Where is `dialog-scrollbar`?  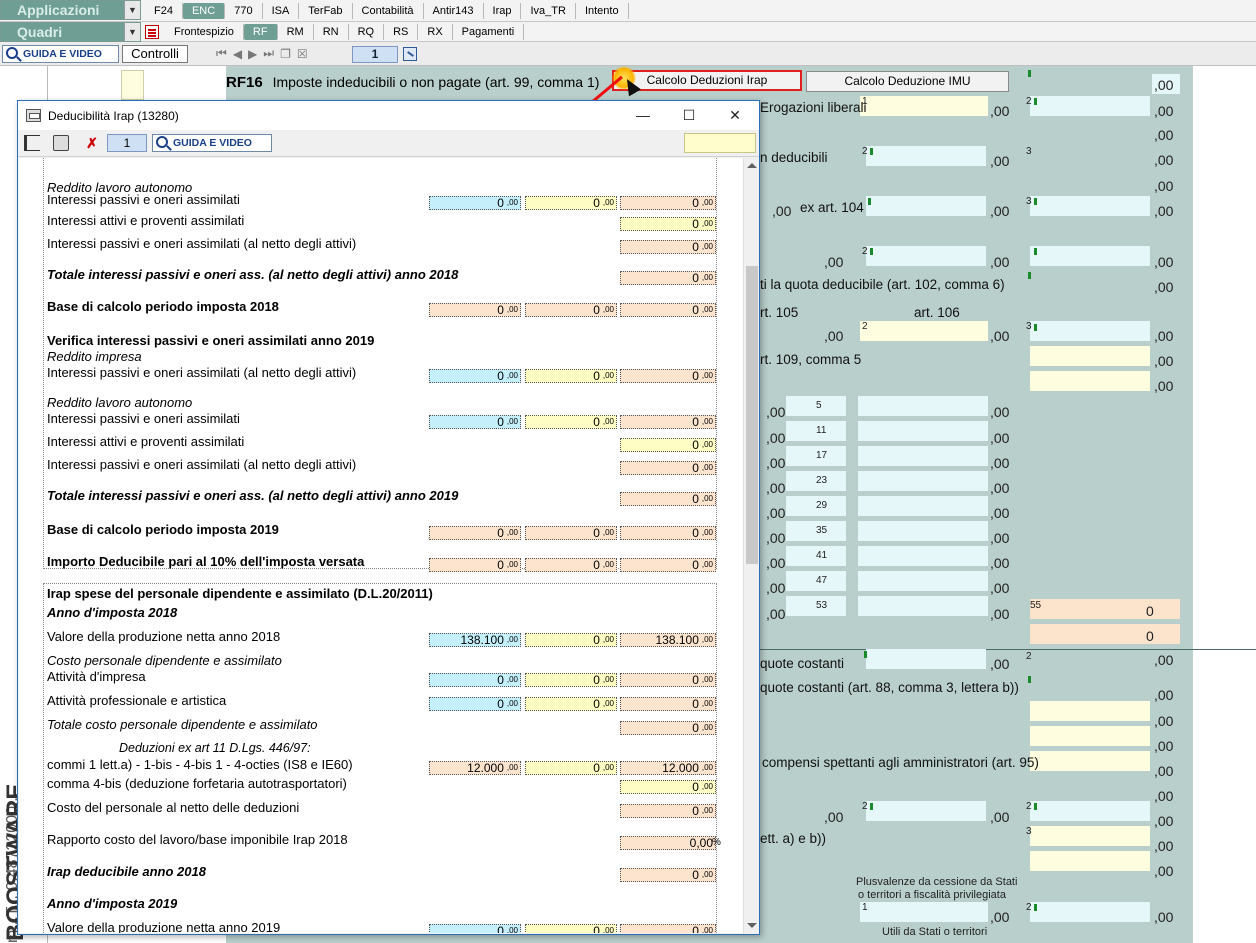 dialog-scrollbar is located at coordinates (751, 545).